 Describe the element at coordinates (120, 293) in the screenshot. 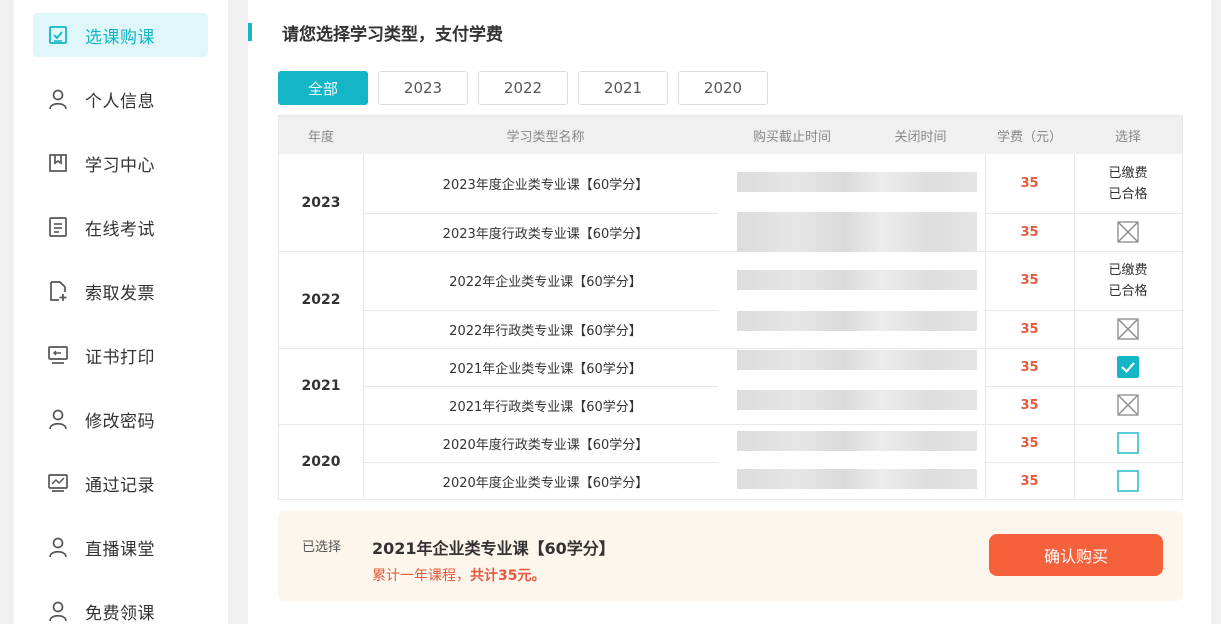

I see `sidebar-item-label: 索取发票` at that location.